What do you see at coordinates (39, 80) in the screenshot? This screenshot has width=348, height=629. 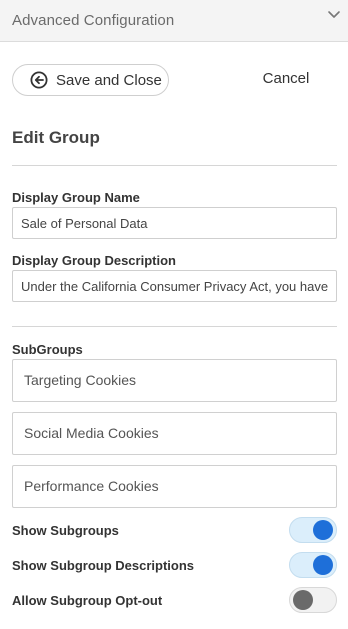 I see `back-arrow-circle-icon` at bounding box center [39, 80].